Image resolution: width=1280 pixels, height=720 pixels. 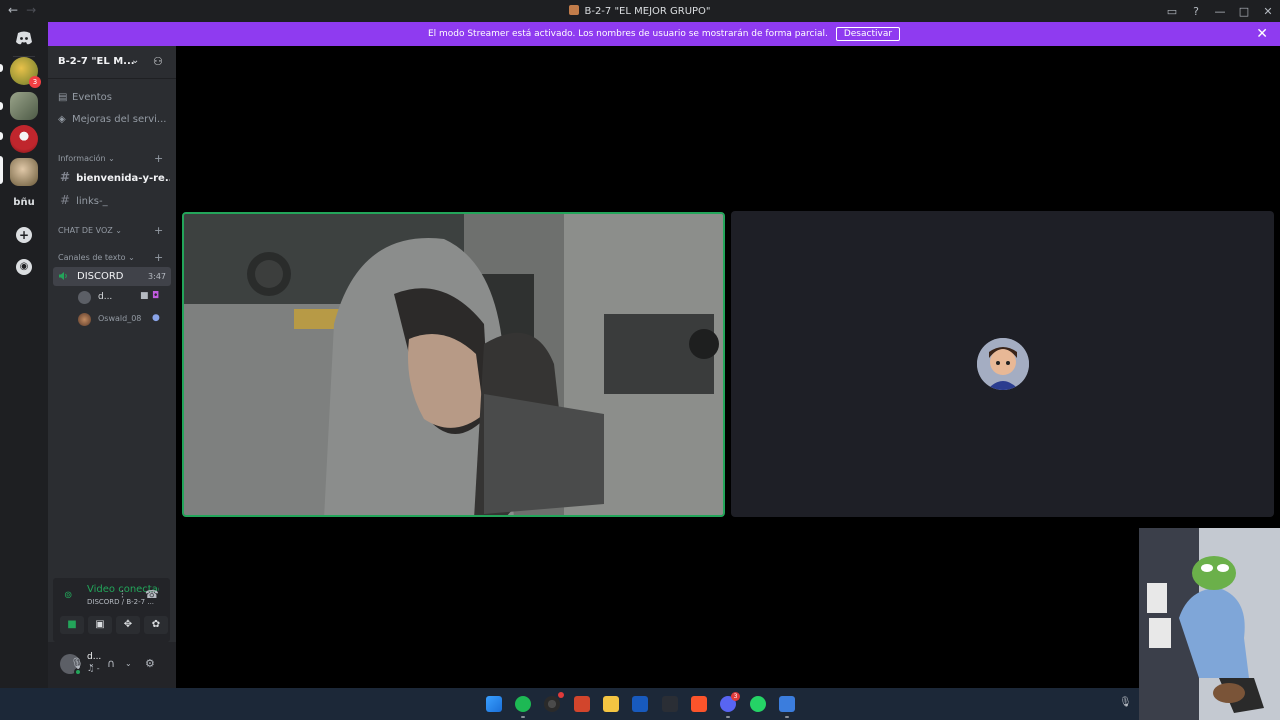 I want to click on whatsapp-icon, so click(x=758, y=704).